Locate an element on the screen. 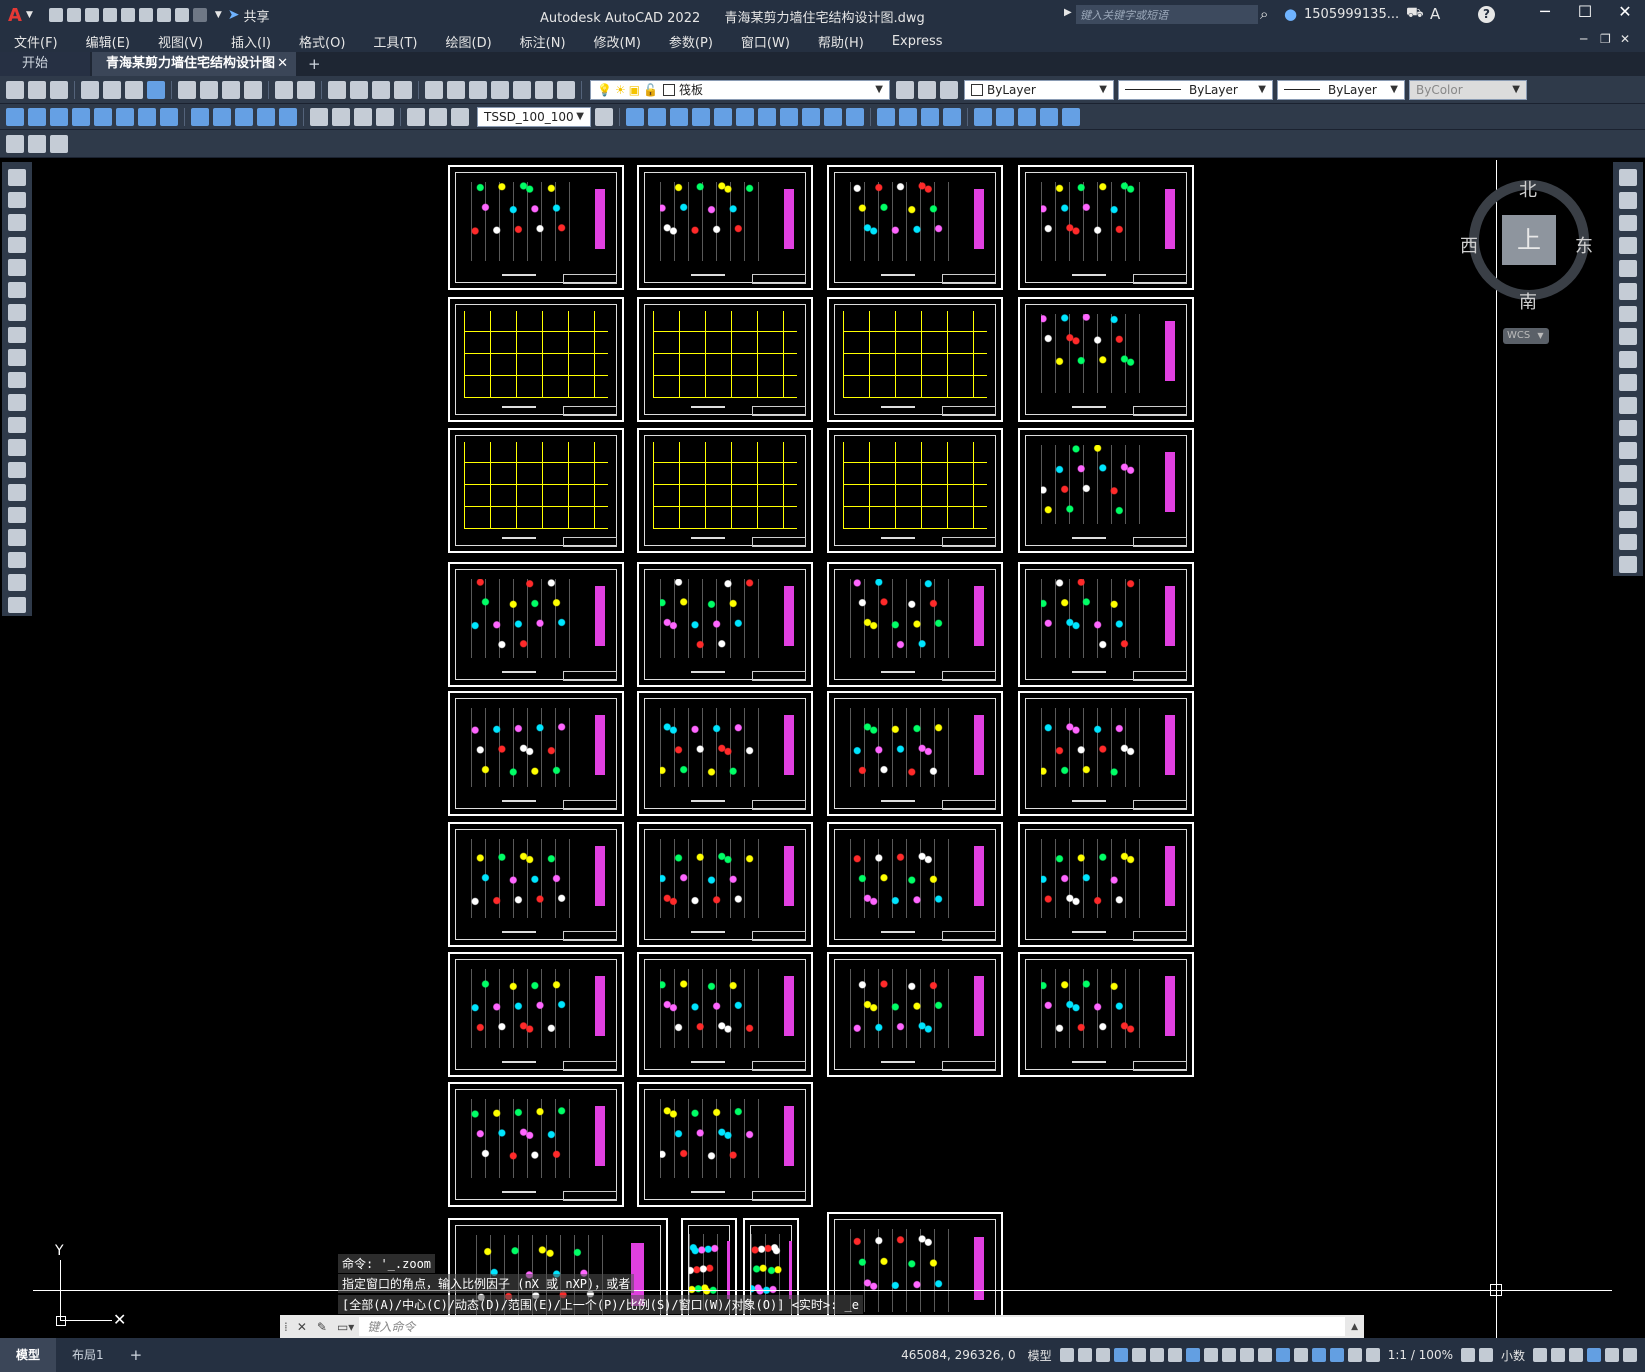 This screenshot has width=1645, height=1372. search-icon: ⌕ is located at coordinates (1264, 14).